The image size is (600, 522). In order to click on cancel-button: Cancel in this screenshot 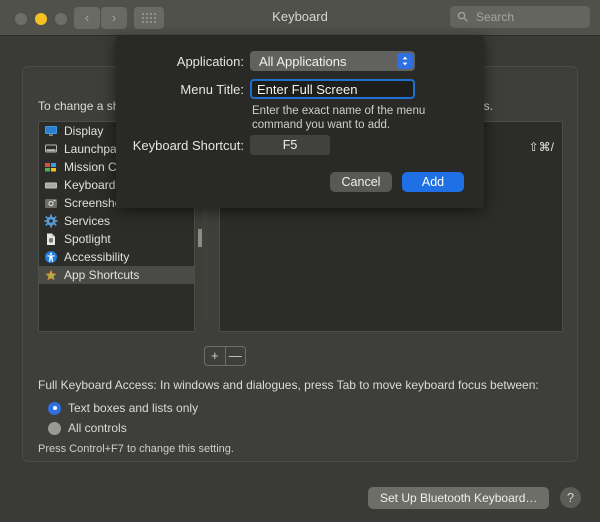, I will do `click(361, 182)`.